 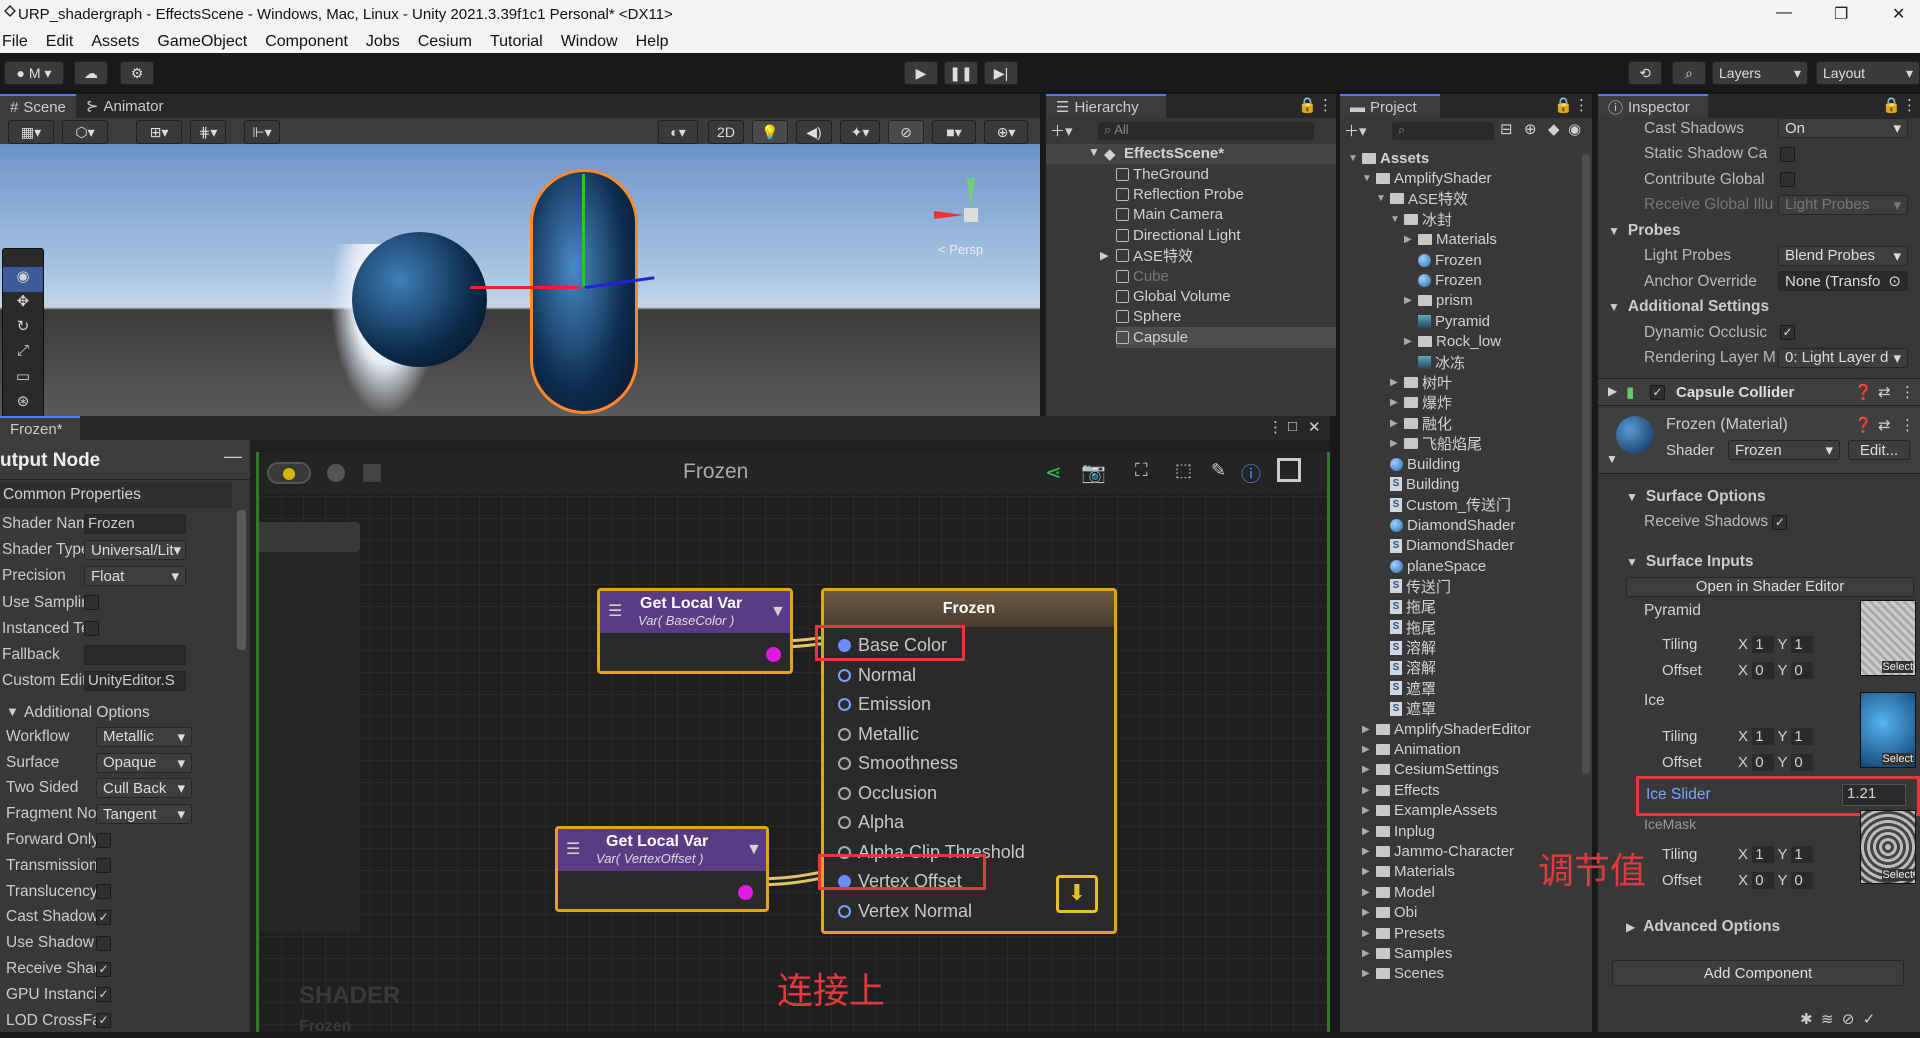 What do you see at coordinates (135, 655) in the screenshot?
I see `property-text-field` at bounding box center [135, 655].